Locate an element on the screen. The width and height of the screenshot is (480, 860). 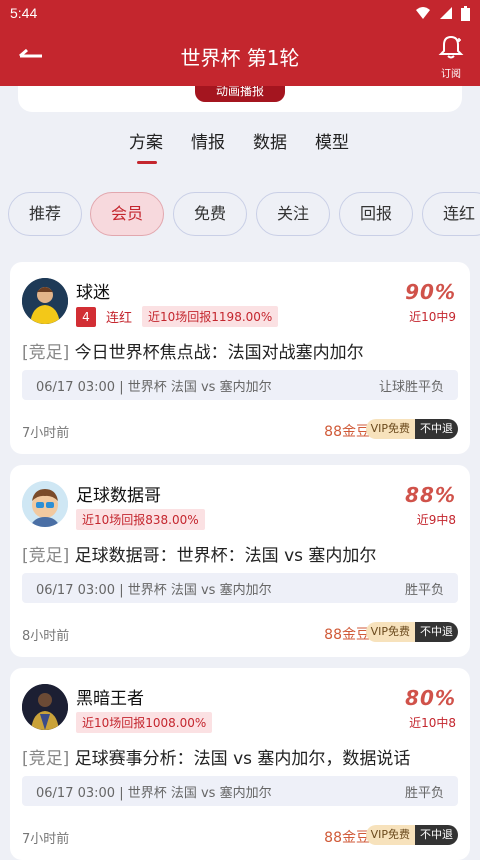
tab-data: 数据 is located at coordinates (270, 140).